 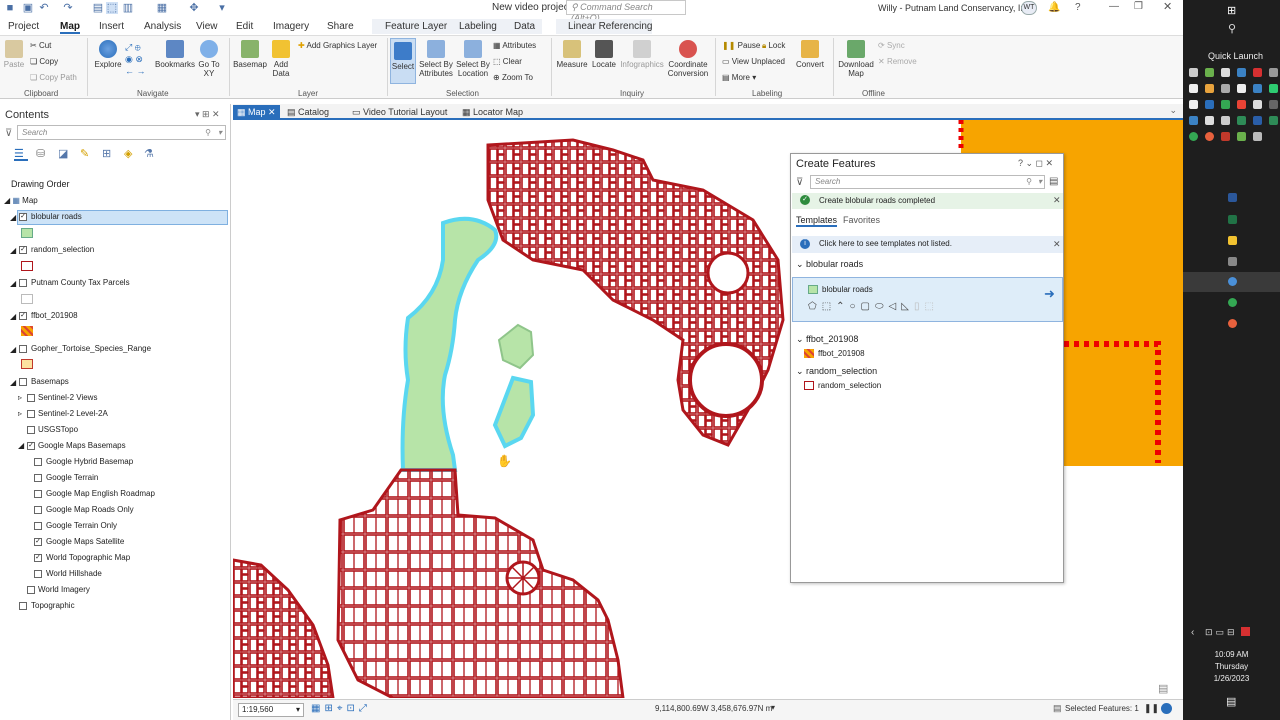 What do you see at coordinates (513, 77) in the screenshot?
I see `zoom-to-button: ⊕ Zoom To` at bounding box center [513, 77].